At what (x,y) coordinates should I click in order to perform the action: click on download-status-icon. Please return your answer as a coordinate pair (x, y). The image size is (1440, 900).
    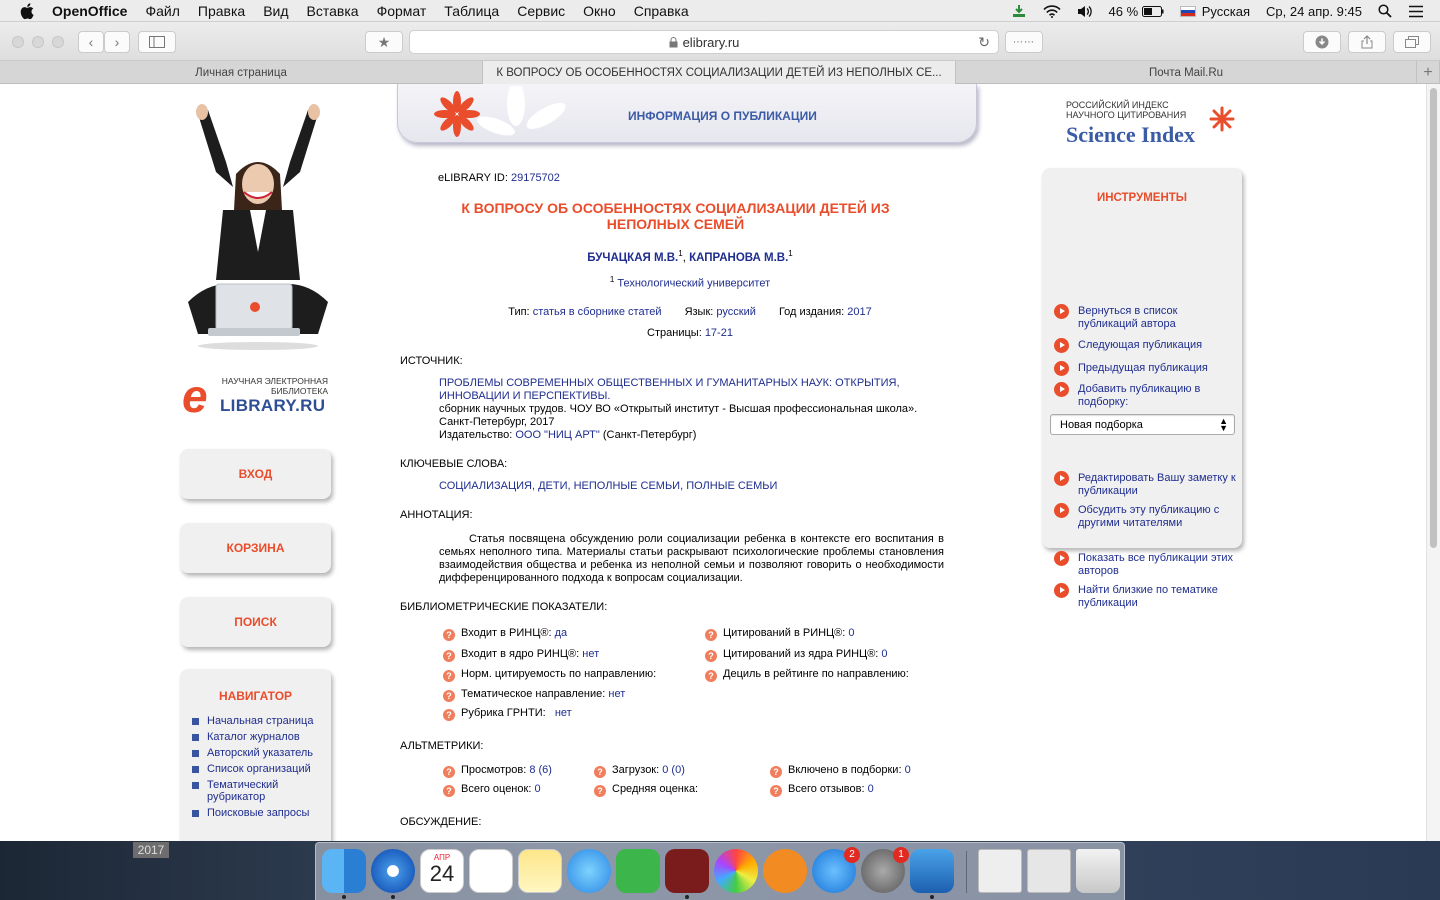
    Looking at the image, I should click on (1019, 11).